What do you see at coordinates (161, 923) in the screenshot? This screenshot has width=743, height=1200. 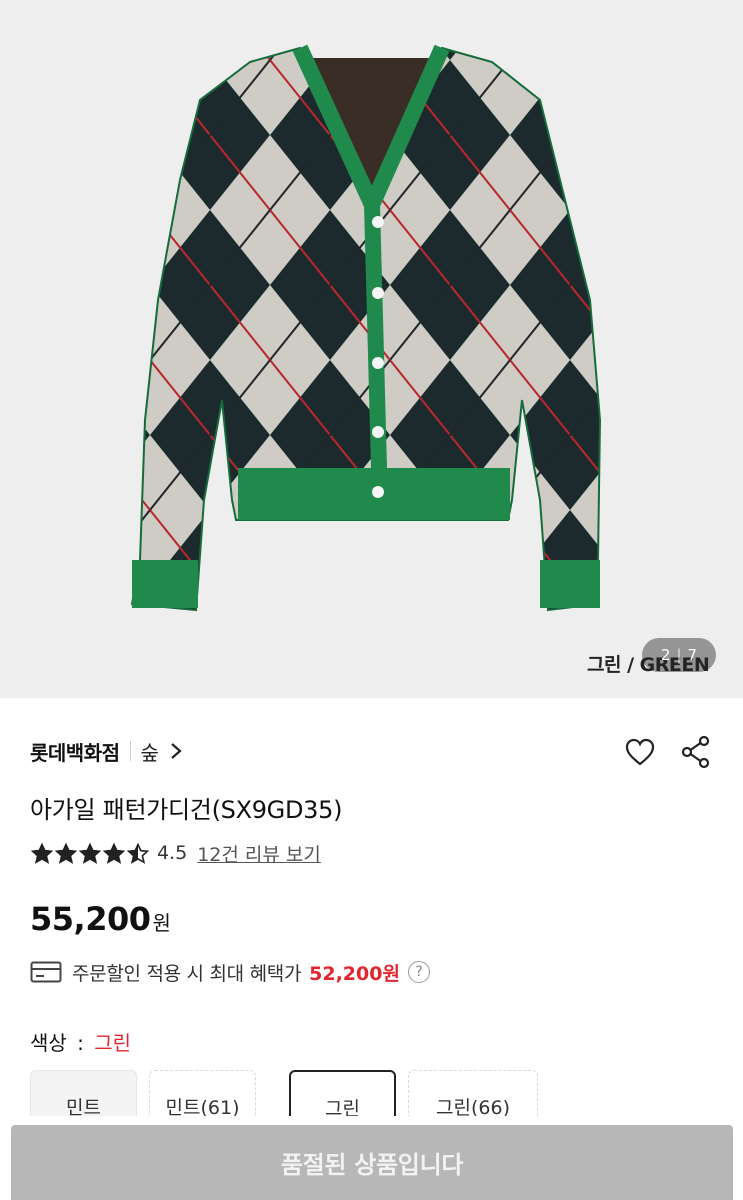 I see `price-currency: 원` at bounding box center [161, 923].